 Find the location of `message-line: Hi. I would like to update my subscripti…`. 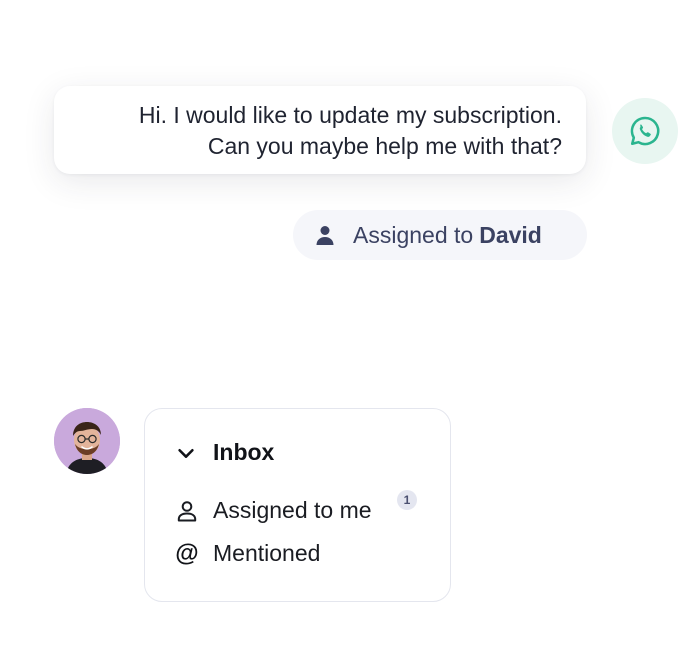

message-line: Hi. I would like to update my subscripti… is located at coordinates (350, 115).